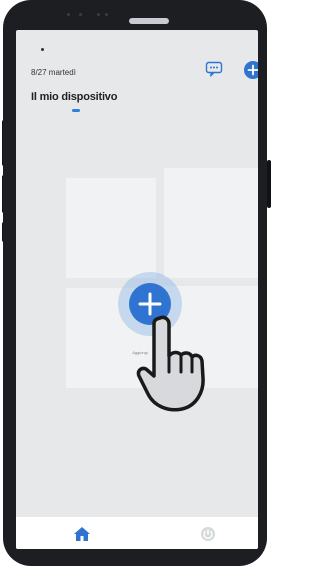  I want to click on phone-top-bezel, so click(135, 18).